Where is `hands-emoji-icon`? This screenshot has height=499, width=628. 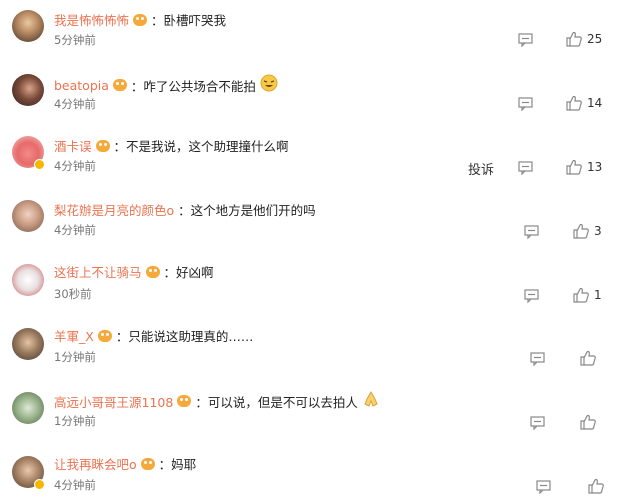 hands-emoji-icon is located at coordinates (371, 401).